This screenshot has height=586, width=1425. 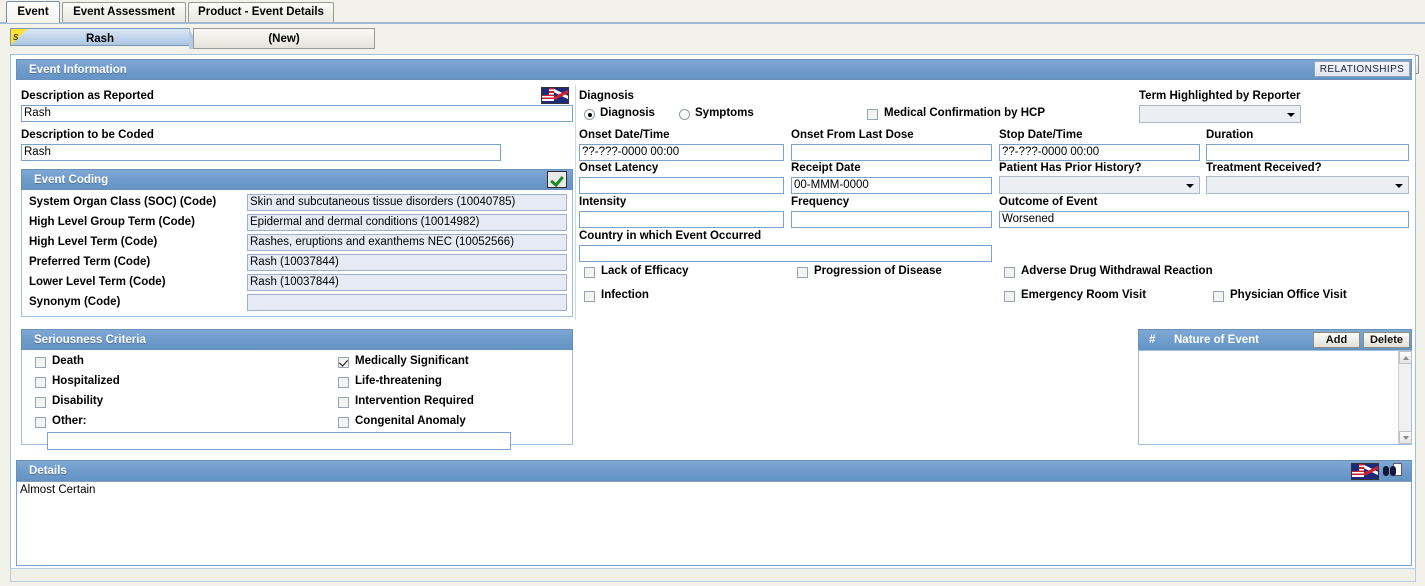 What do you see at coordinates (1152, 340) in the screenshot?
I see `nature-of-event-col-num: #` at bounding box center [1152, 340].